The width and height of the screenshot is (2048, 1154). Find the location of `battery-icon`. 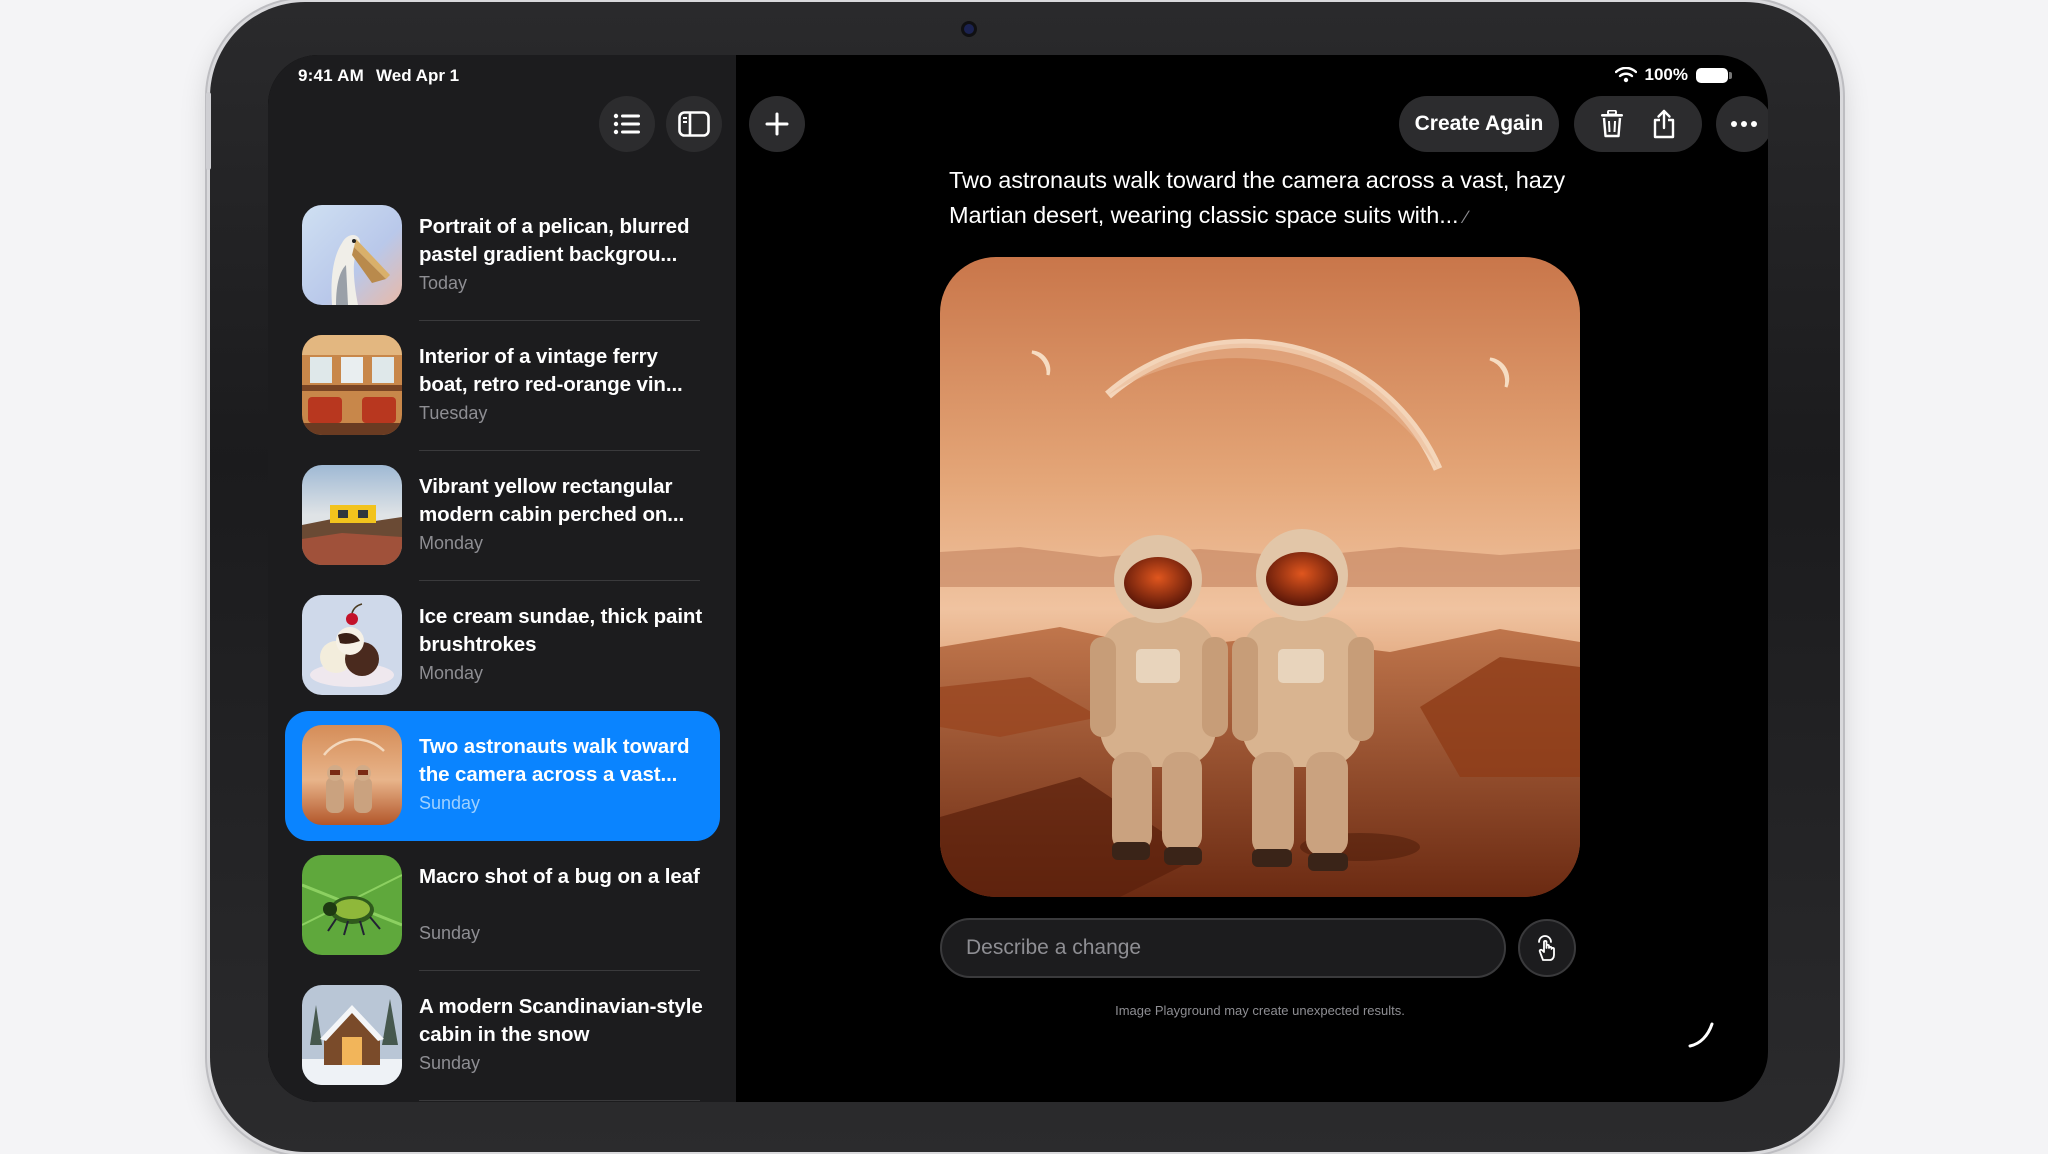

battery-icon is located at coordinates (1714, 75).